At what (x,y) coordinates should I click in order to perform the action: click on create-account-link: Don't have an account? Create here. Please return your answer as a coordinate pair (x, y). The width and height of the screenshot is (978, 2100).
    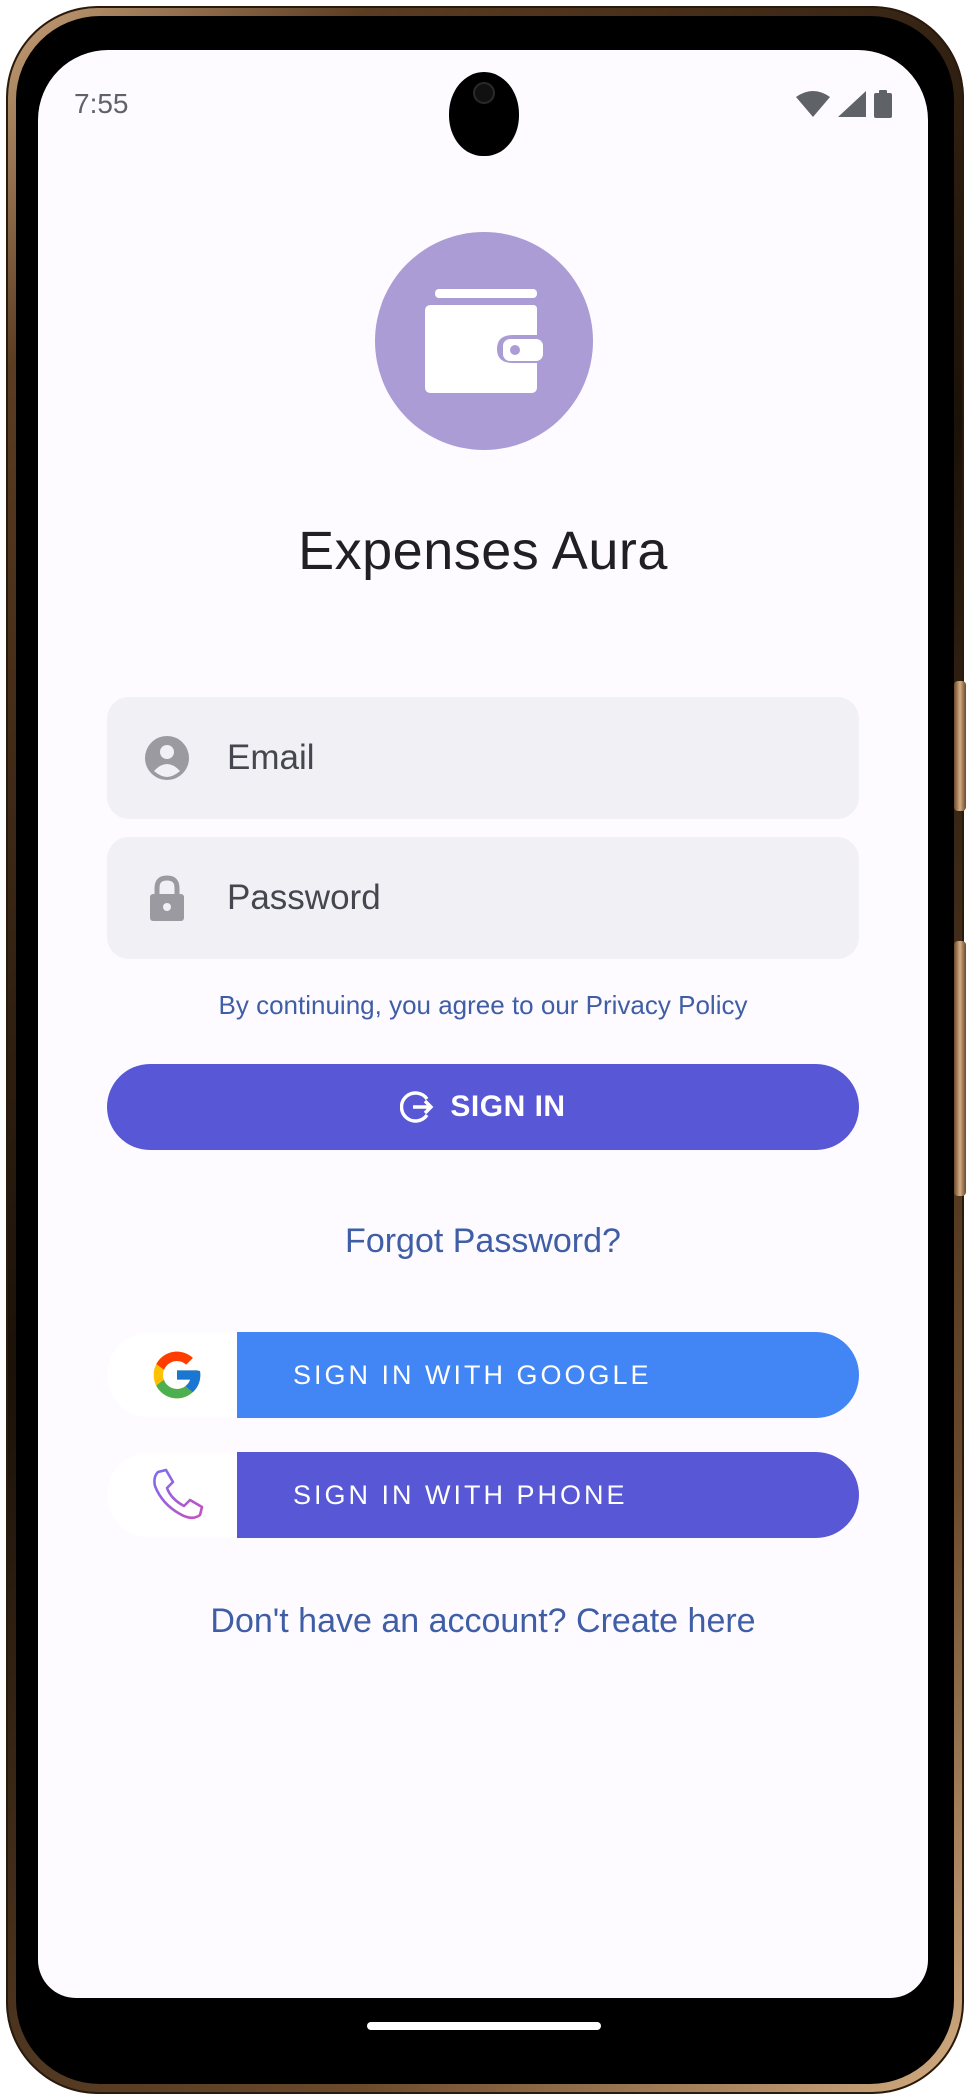
    Looking at the image, I should click on (483, 1621).